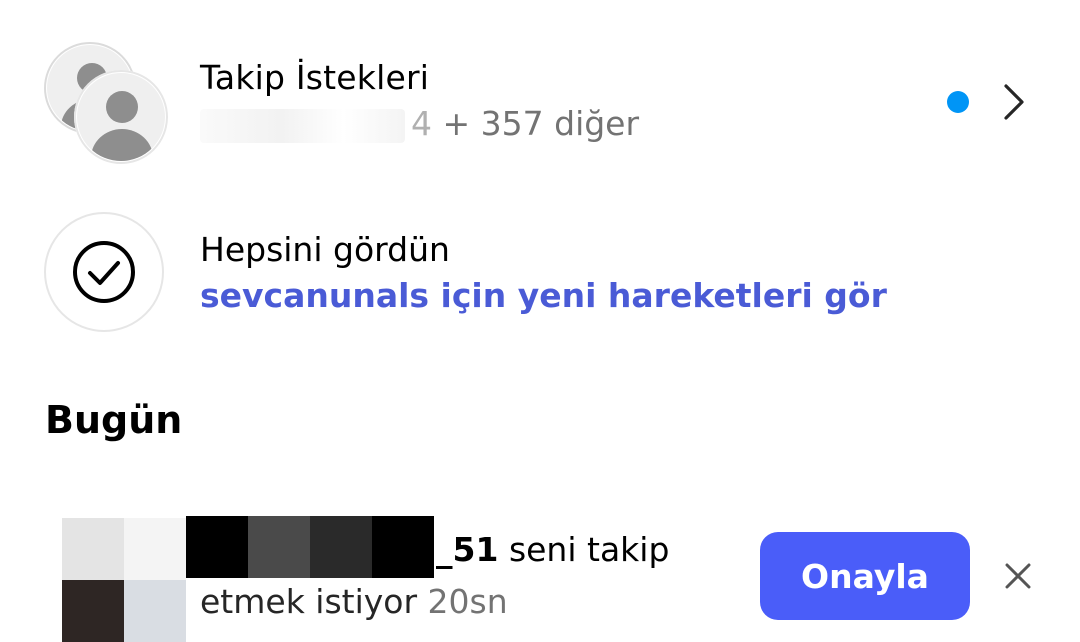  What do you see at coordinates (302, 125) in the screenshot?
I see `redacted-usernames` at bounding box center [302, 125].